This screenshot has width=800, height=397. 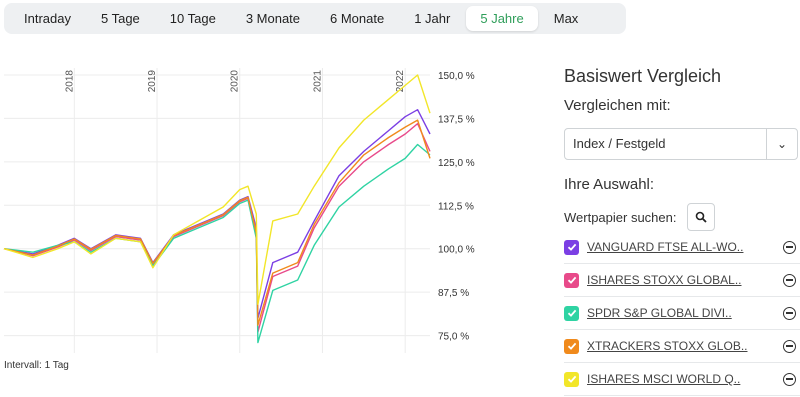 What do you see at coordinates (685, 379) in the screenshot?
I see `selected-item-label: ISHARES MSCI WORLD Q..` at bounding box center [685, 379].